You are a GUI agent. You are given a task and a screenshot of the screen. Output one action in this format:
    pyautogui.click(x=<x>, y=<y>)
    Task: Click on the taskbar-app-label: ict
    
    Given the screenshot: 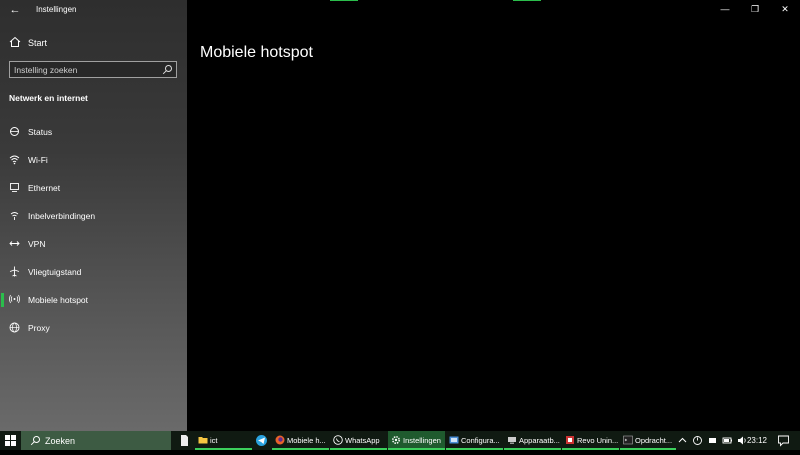 What is the action you would take?
    pyautogui.click(x=214, y=440)
    